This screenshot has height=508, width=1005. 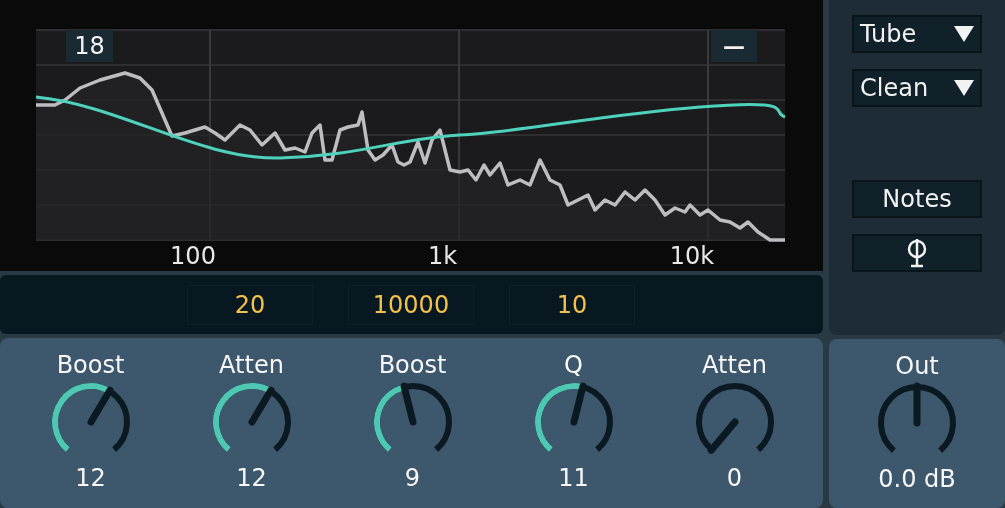 I want to click on dropdown: Tube, so click(x=917, y=34).